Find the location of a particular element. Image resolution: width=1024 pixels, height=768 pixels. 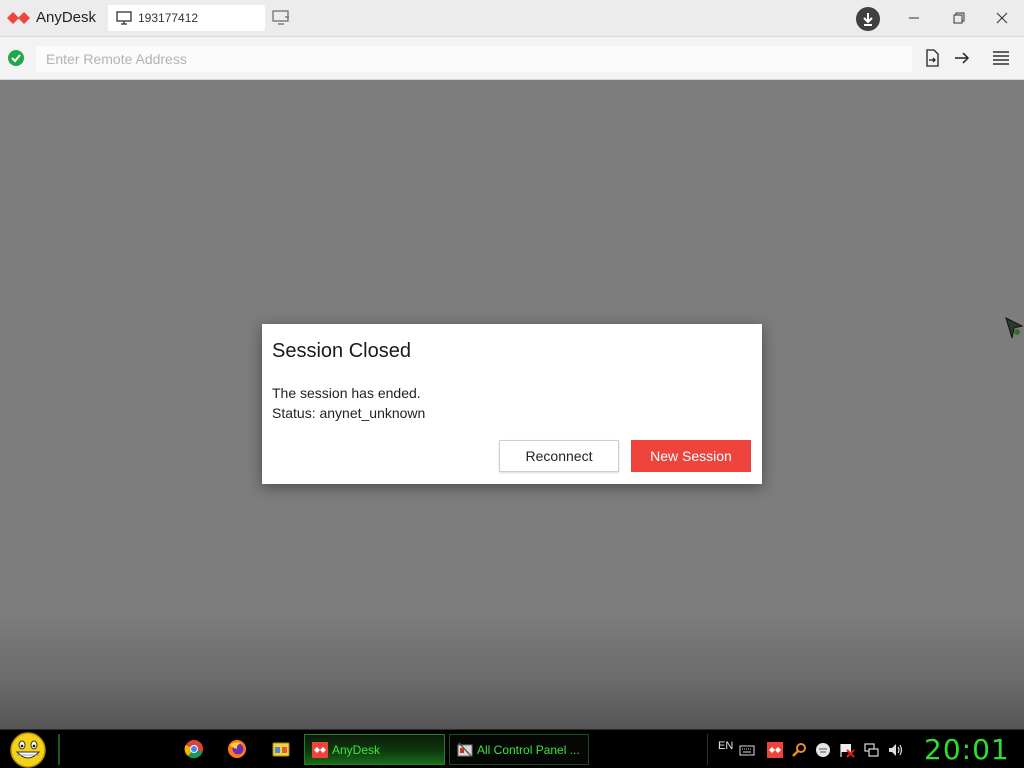

title-bar: AnyDesk 193177412 is located at coordinates (512, 18).